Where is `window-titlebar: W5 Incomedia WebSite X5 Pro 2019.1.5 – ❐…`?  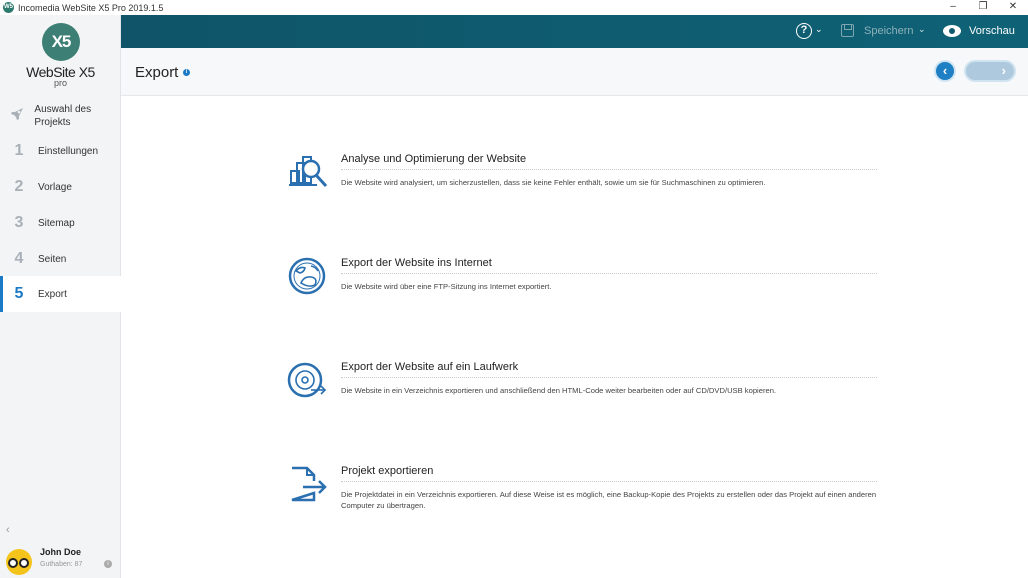
window-titlebar: W5 Incomedia WebSite X5 Pro 2019.1.5 – ❐… is located at coordinates (514, 7).